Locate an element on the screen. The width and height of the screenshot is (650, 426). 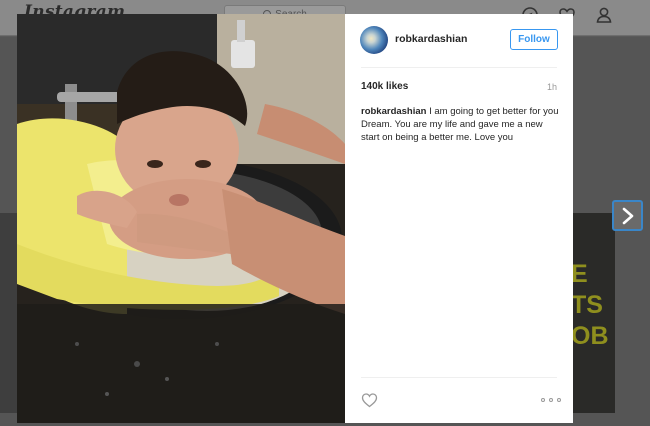
post-username: robkardashian is located at coordinates (431, 39).